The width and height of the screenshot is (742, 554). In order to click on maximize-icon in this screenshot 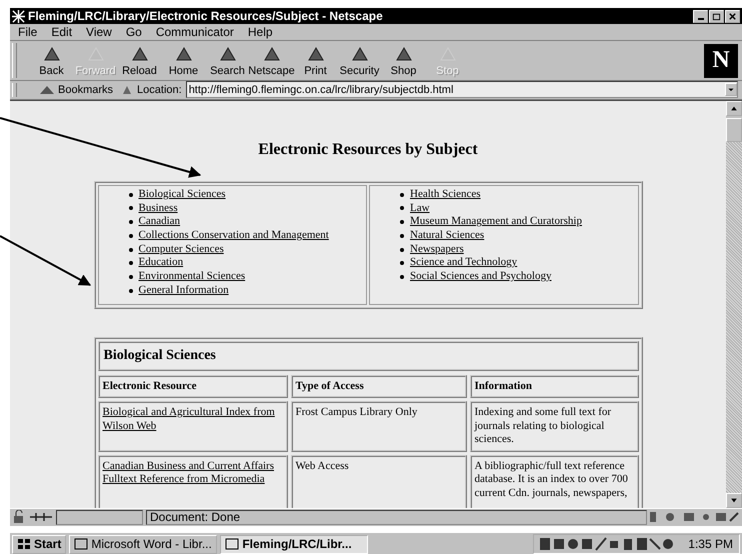, I will do `click(716, 16)`.